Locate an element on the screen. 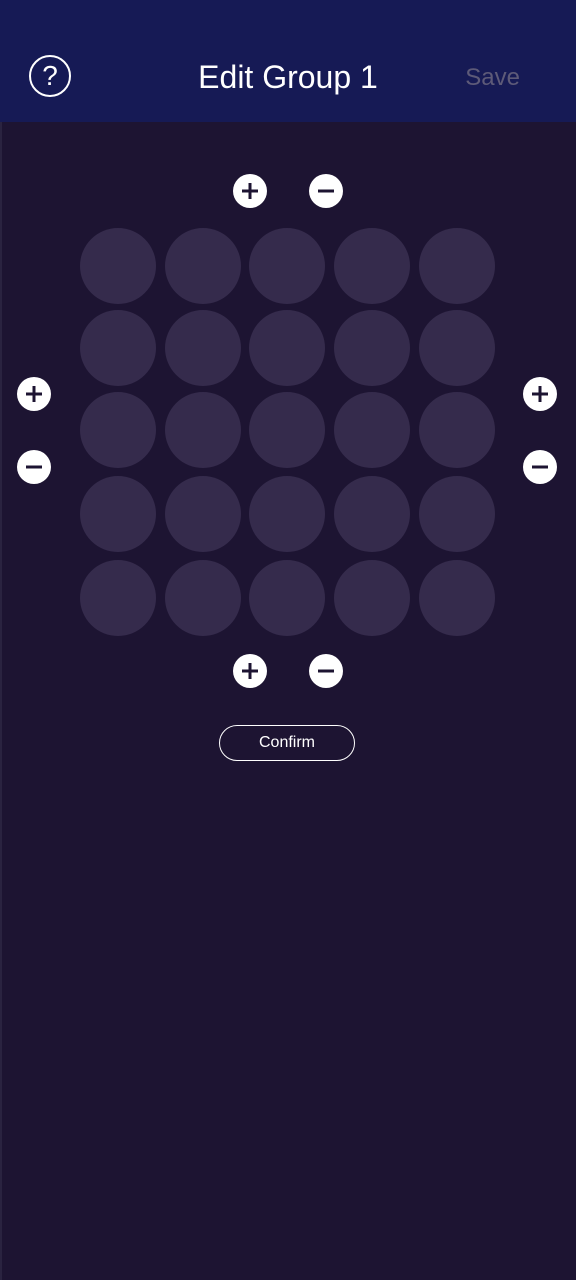  confirm-button: Confirm is located at coordinates (287, 743).